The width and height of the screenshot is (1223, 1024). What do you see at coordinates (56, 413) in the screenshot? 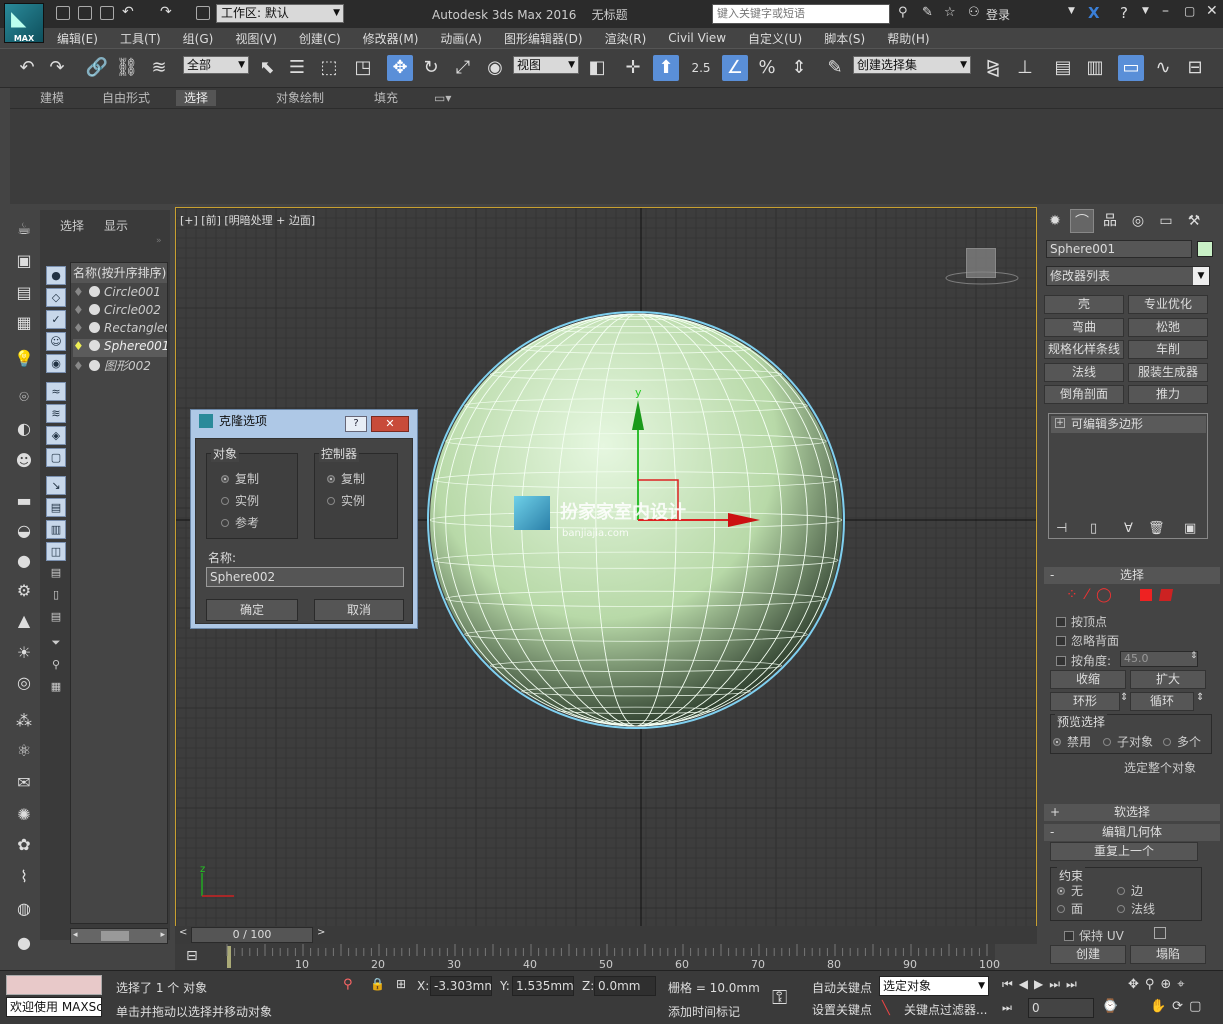
I see `group-filter-icon: ≋` at bounding box center [56, 413].